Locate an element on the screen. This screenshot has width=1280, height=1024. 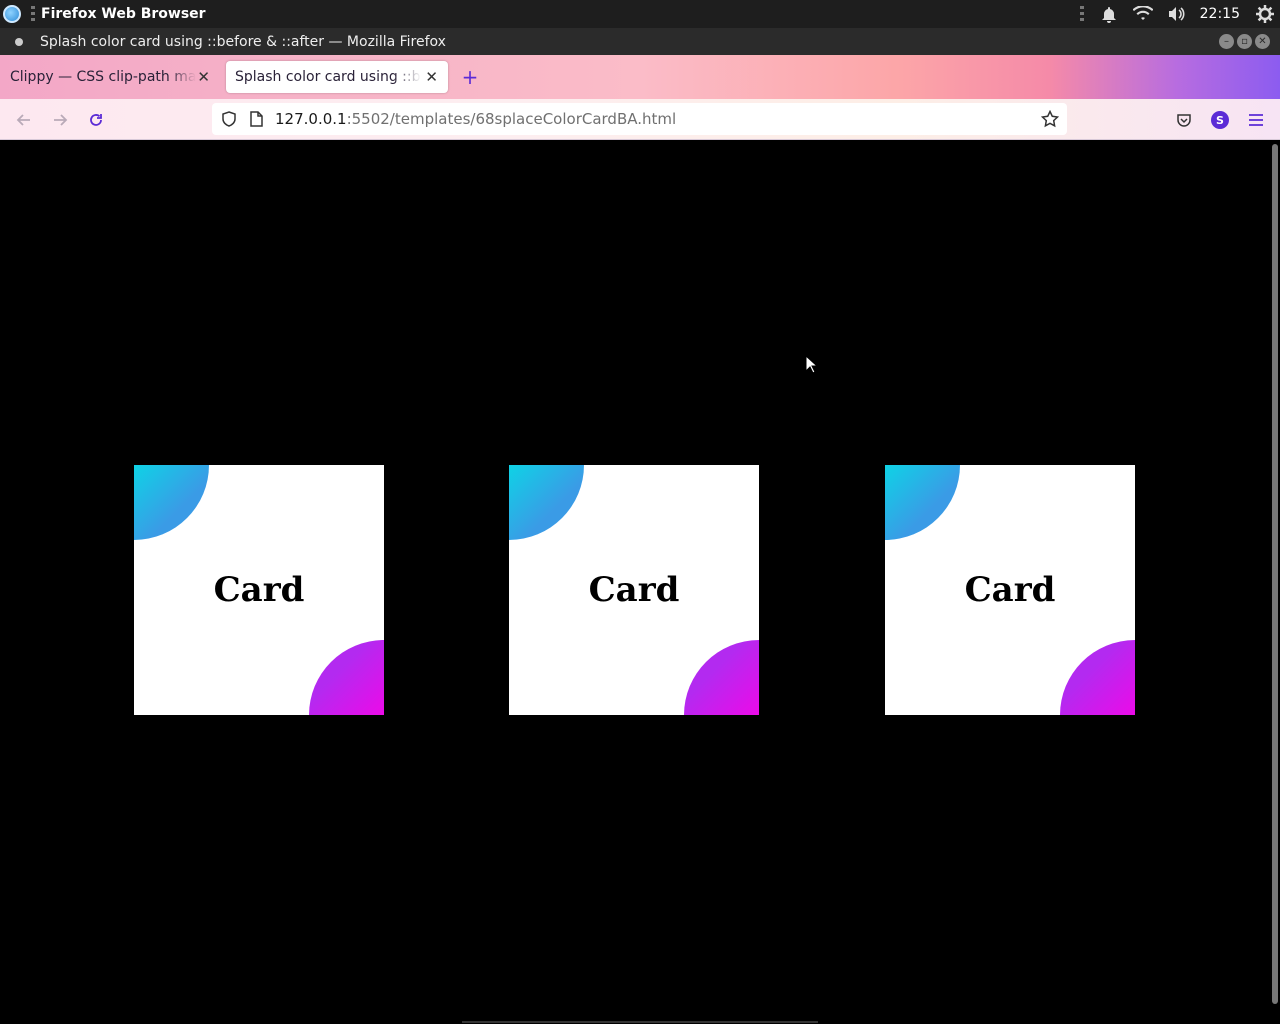
system-top-bar: Firefox Web Browser 22:15 is located at coordinates (640, 14).